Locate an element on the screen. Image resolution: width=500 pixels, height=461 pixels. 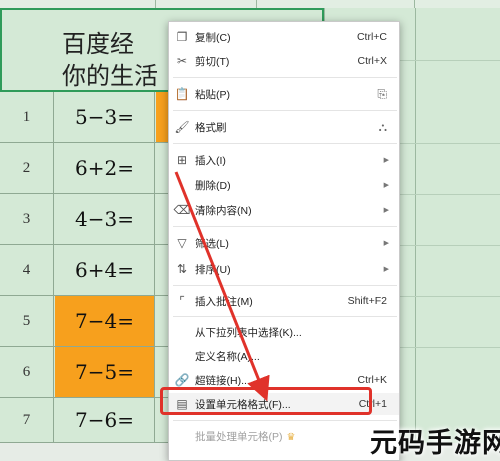
paste-icon: 📋 is located at coordinates (182, 94).